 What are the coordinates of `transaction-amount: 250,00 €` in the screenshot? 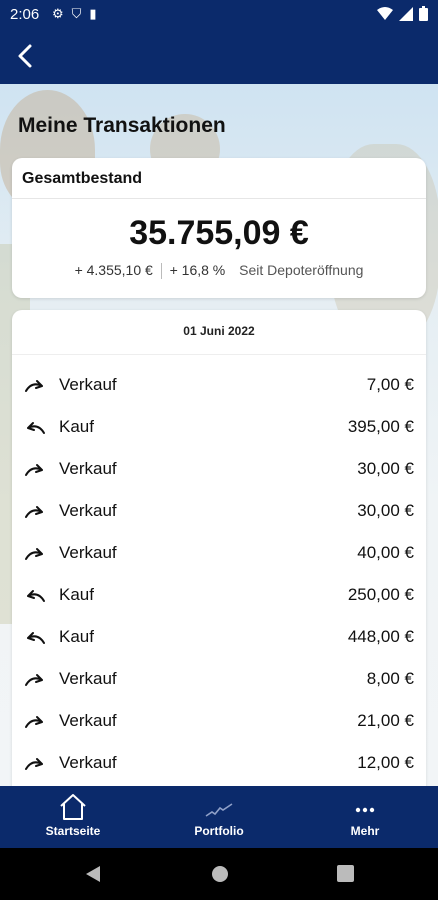 It's located at (380, 594).